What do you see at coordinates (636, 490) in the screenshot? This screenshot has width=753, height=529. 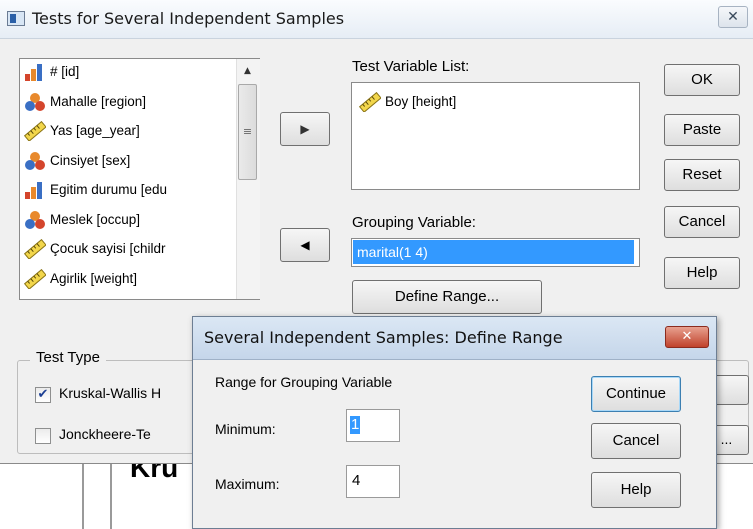 I see `range-help-button: Help` at bounding box center [636, 490].